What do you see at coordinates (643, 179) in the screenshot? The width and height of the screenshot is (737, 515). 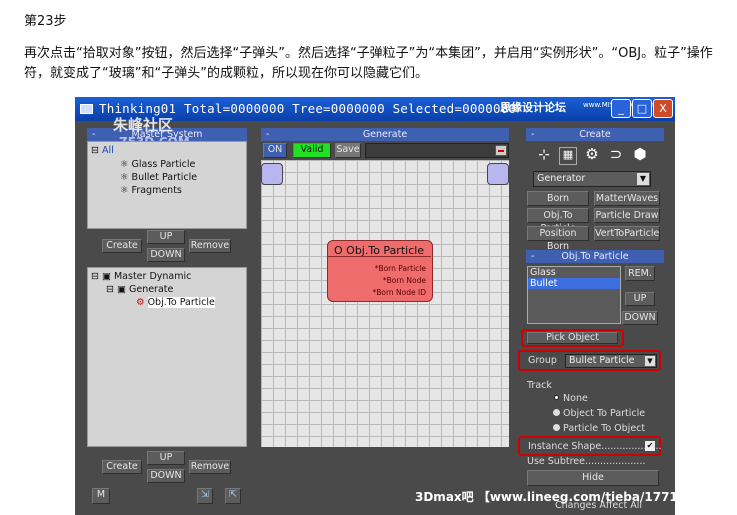 I see `chevron-down-icon: ▼` at bounding box center [643, 179].